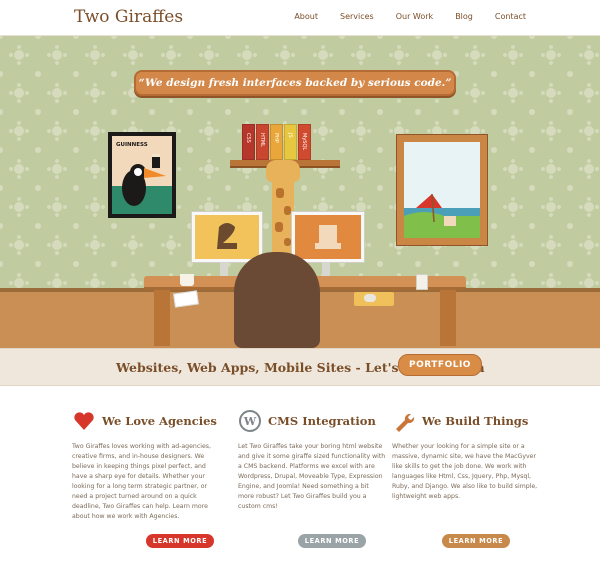 The width and height of the screenshot is (600, 562). What do you see at coordinates (290, 142) in the screenshot?
I see `book-js: JS` at bounding box center [290, 142].